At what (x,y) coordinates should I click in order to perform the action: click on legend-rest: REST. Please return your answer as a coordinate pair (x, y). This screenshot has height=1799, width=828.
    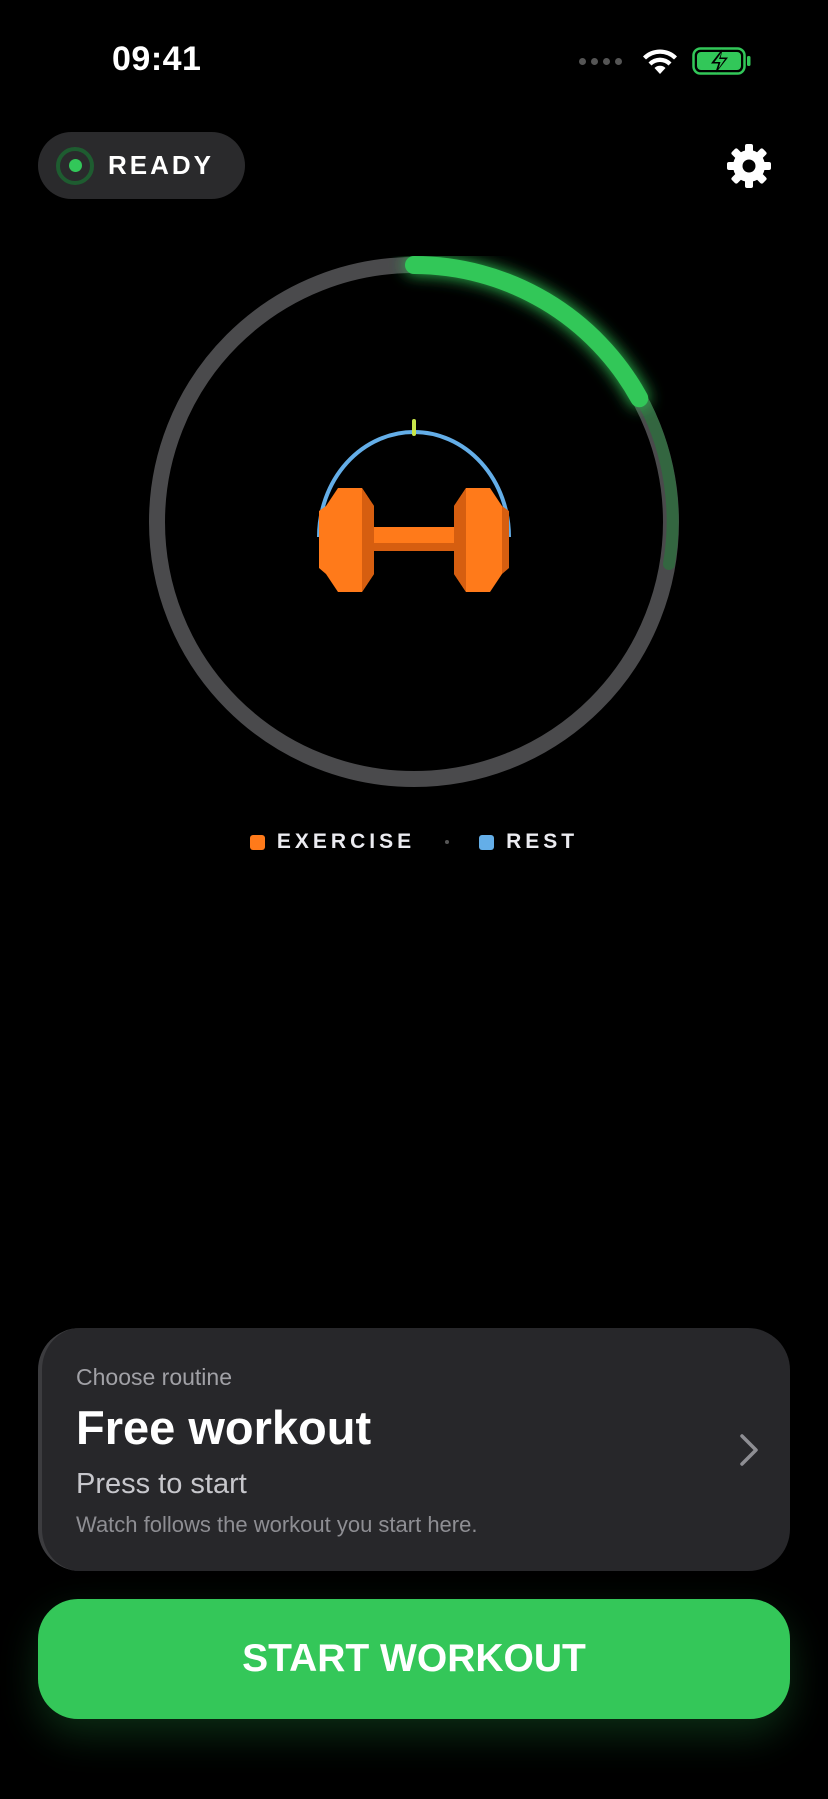
    Looking at the image, I should click on (528, 842).